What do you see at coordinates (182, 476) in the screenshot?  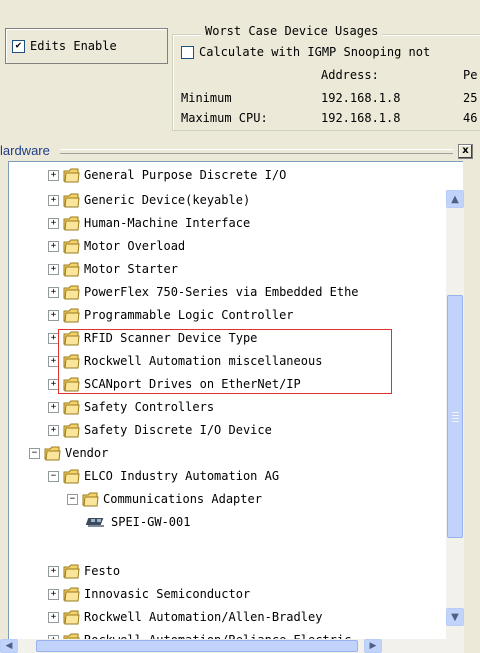 I see `tree-item-label: ELCO Industry Automation AG` at bounding box center [182, 476].